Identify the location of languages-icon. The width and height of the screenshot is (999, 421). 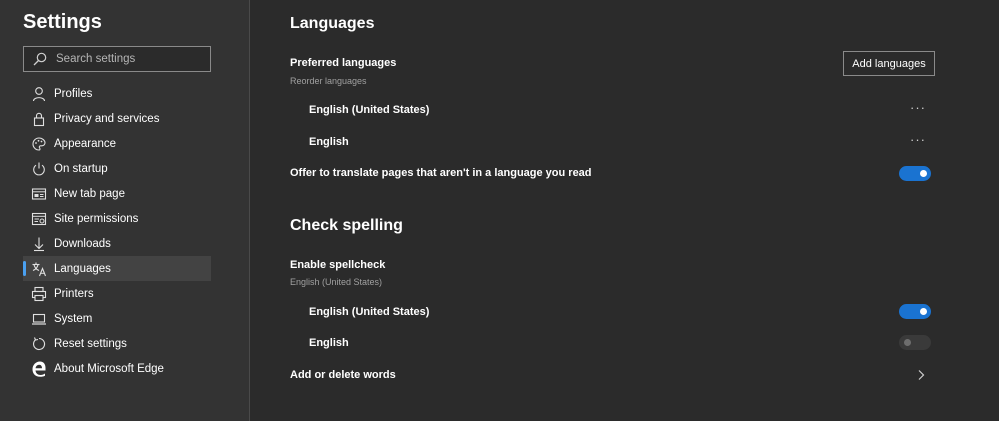
(39, 269).